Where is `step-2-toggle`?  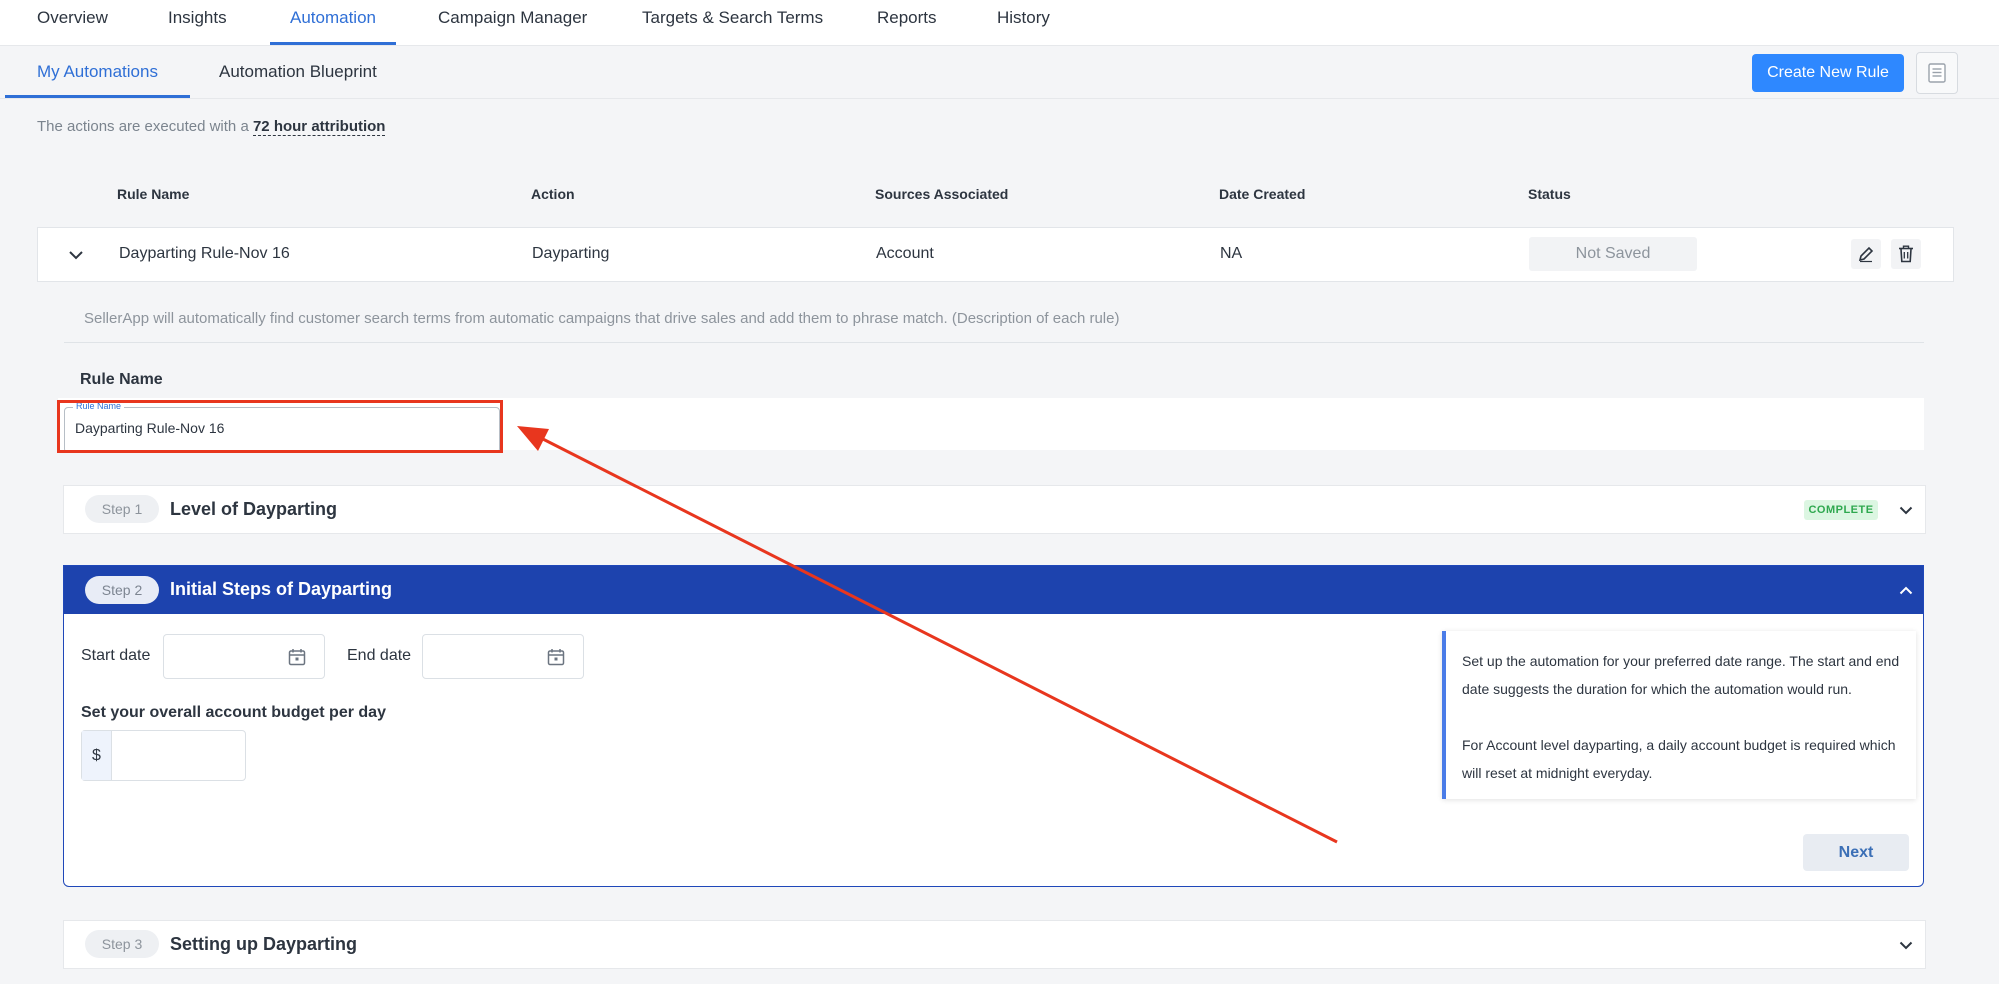
step-2-toggle is located at coordinates (1906, 590).